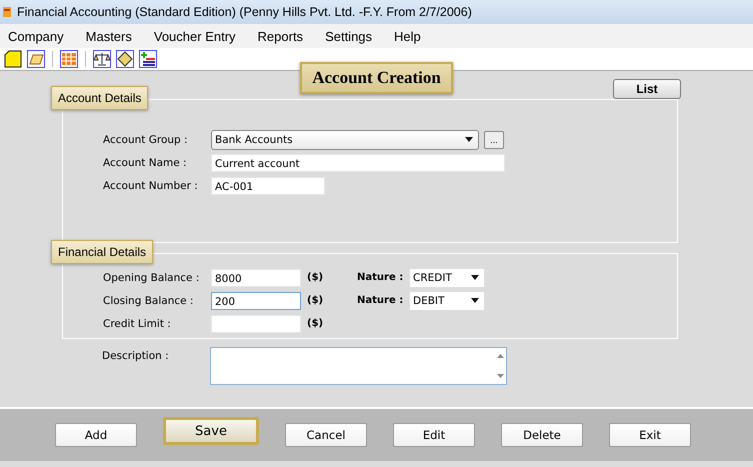  Describe the element at coordinates (542, 435) in the screenshot. I see `action-button: Delete` at that location.